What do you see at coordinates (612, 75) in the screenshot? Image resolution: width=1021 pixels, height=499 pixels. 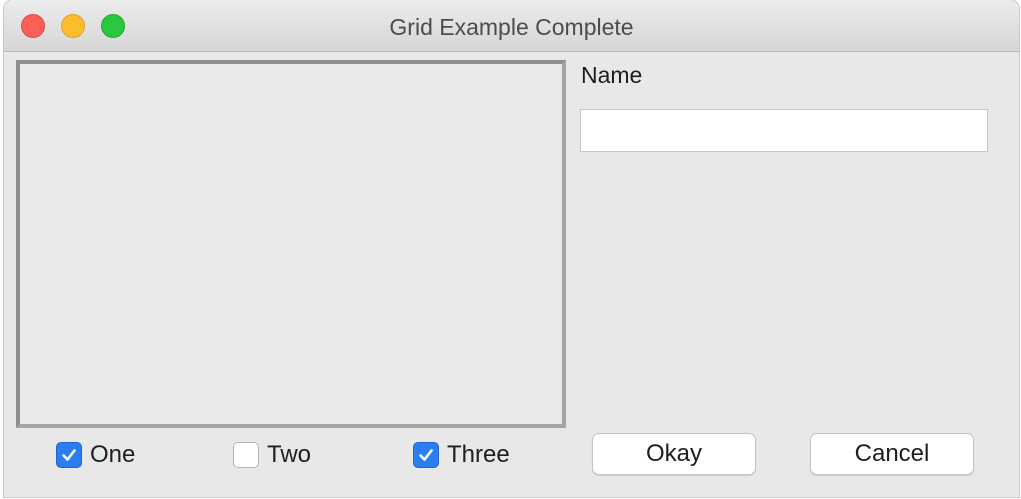 I see `name-label: Name` at bounding box center [612, 75].